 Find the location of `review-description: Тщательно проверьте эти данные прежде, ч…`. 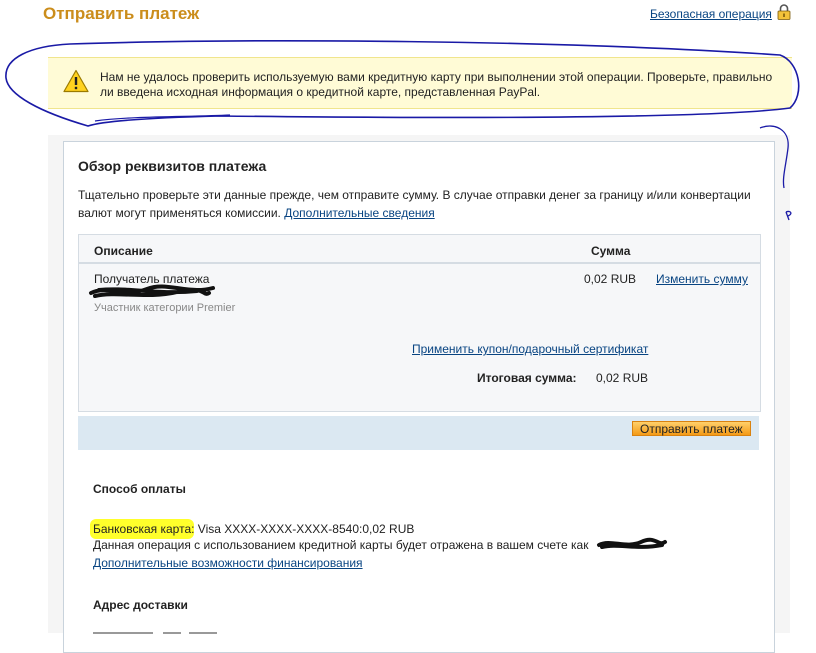

review-description: Тщательно проверьте эти данные прежде, ч… is located at coordinates (420, 204).